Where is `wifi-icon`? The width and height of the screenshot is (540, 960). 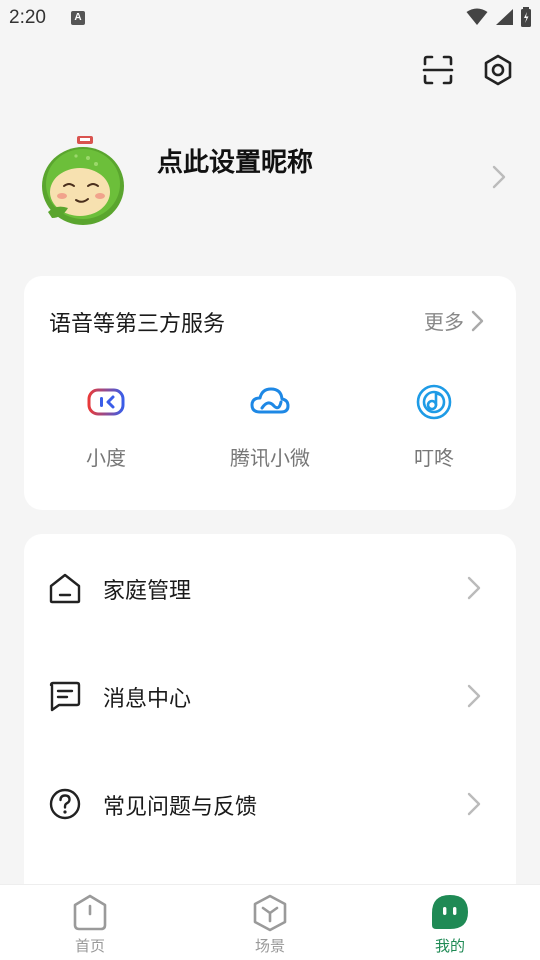 wifi-icon is located at coordinates (477, 16).